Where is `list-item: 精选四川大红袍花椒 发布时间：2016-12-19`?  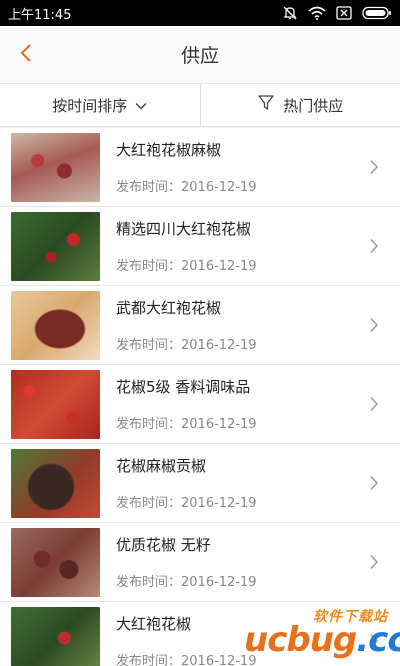
list-item: 精选四川大红袍花椒 发布时间：2016-12-19 is located at coordinates (200, 246).